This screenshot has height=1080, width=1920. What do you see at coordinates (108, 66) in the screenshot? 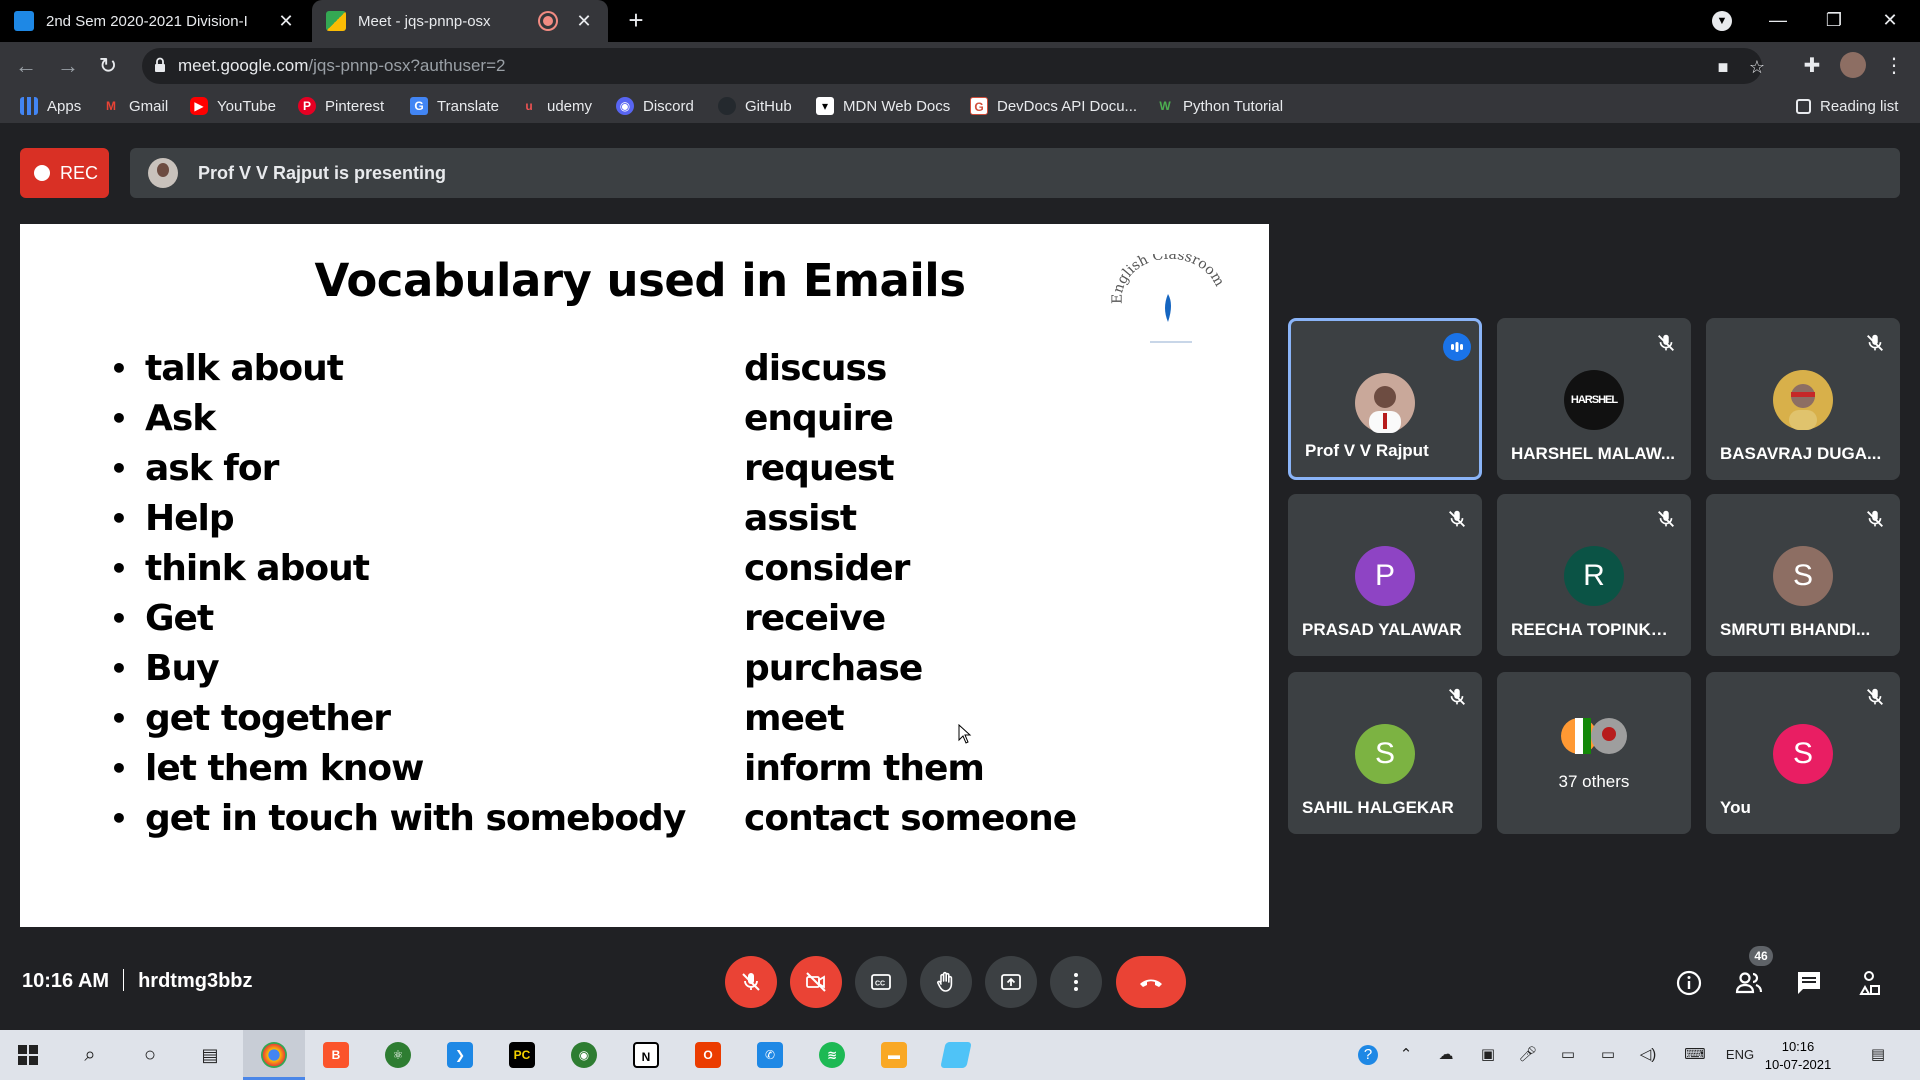
I see `reload-button: ↻` at bounding box center [108, 66].